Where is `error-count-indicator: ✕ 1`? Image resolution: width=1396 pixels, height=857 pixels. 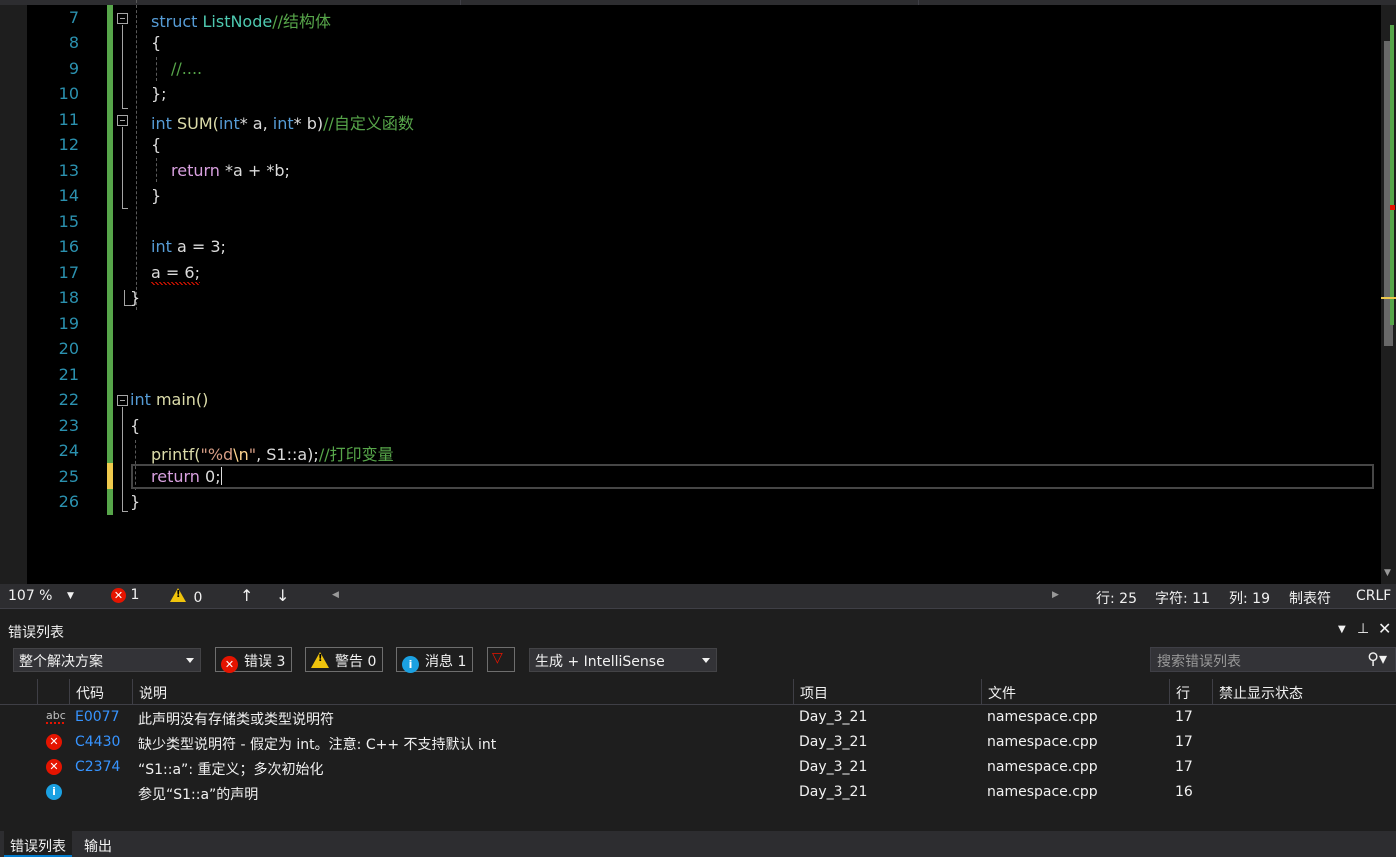
error-count-indicator: ✕ 1 is located at coordinates (125, 595).